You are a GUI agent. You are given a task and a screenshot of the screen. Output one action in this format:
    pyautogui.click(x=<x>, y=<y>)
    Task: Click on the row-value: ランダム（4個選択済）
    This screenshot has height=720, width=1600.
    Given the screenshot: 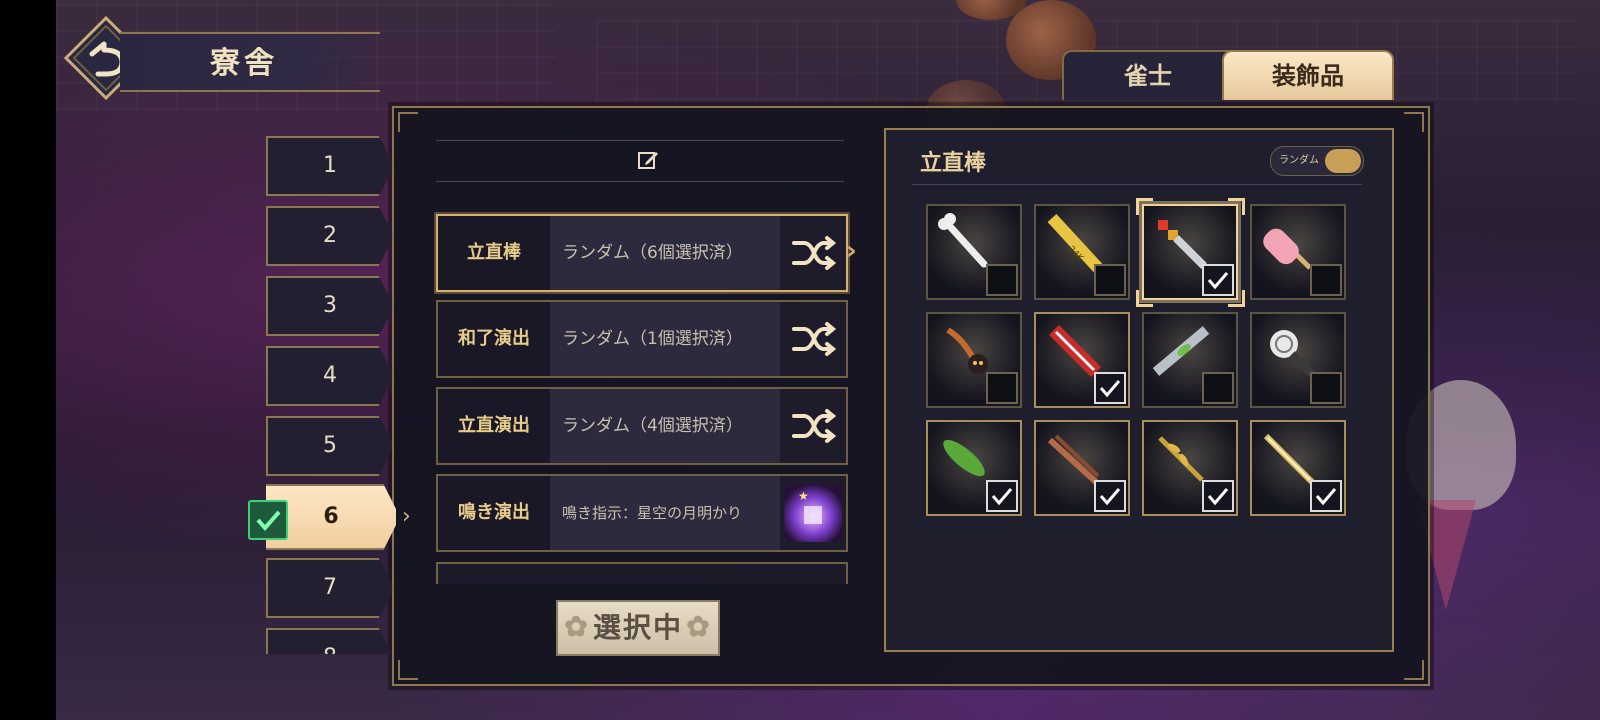 What is the action you would take?
    pyautogui.click(x=669, y=426)
    